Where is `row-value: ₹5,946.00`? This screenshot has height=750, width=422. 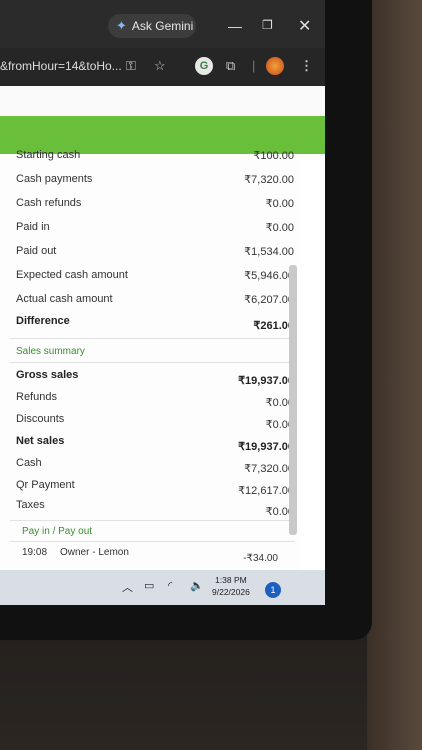
row-value: ₹5,946.00 is located at coordinates (269, 276).